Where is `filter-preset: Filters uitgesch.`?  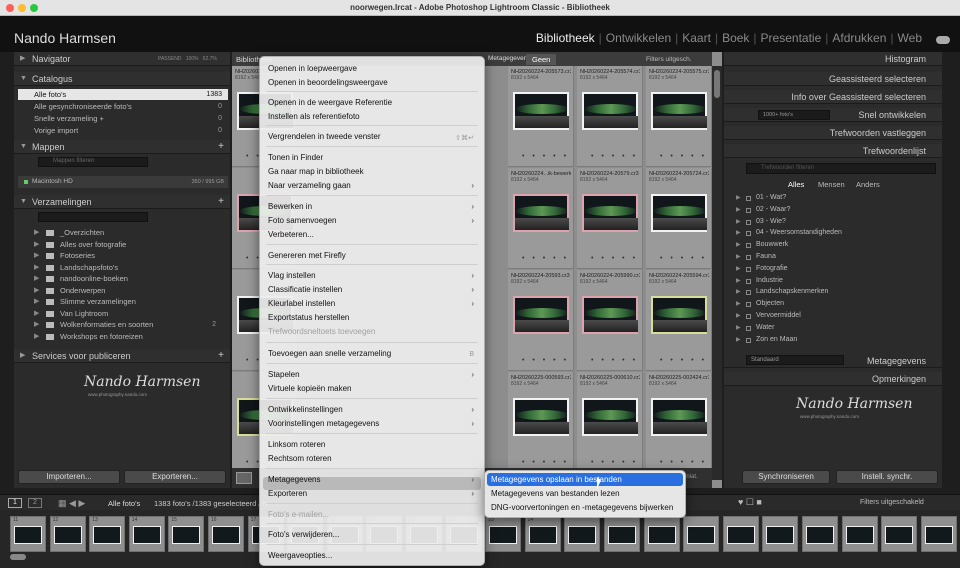 filter-preset: Filters uitgesch. is located at coordinates (669, 59).